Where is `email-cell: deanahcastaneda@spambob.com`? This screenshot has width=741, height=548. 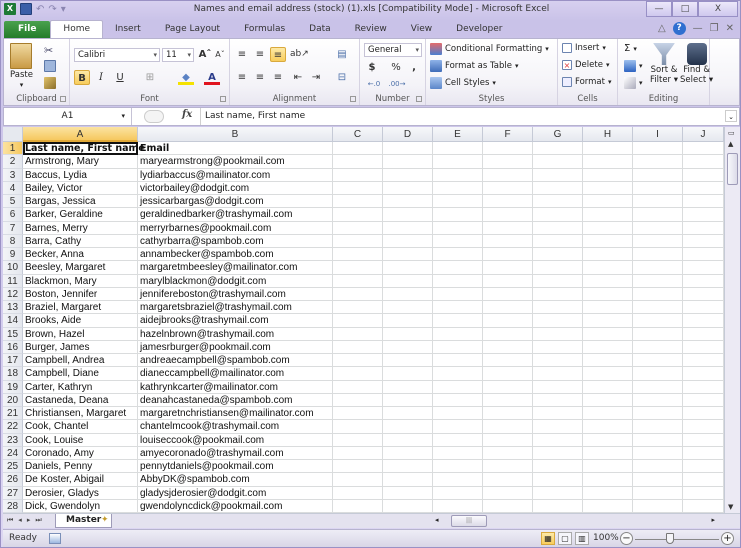
email-cell: deanahcastaneda@spambob.com is located at coordinates (235, 400).